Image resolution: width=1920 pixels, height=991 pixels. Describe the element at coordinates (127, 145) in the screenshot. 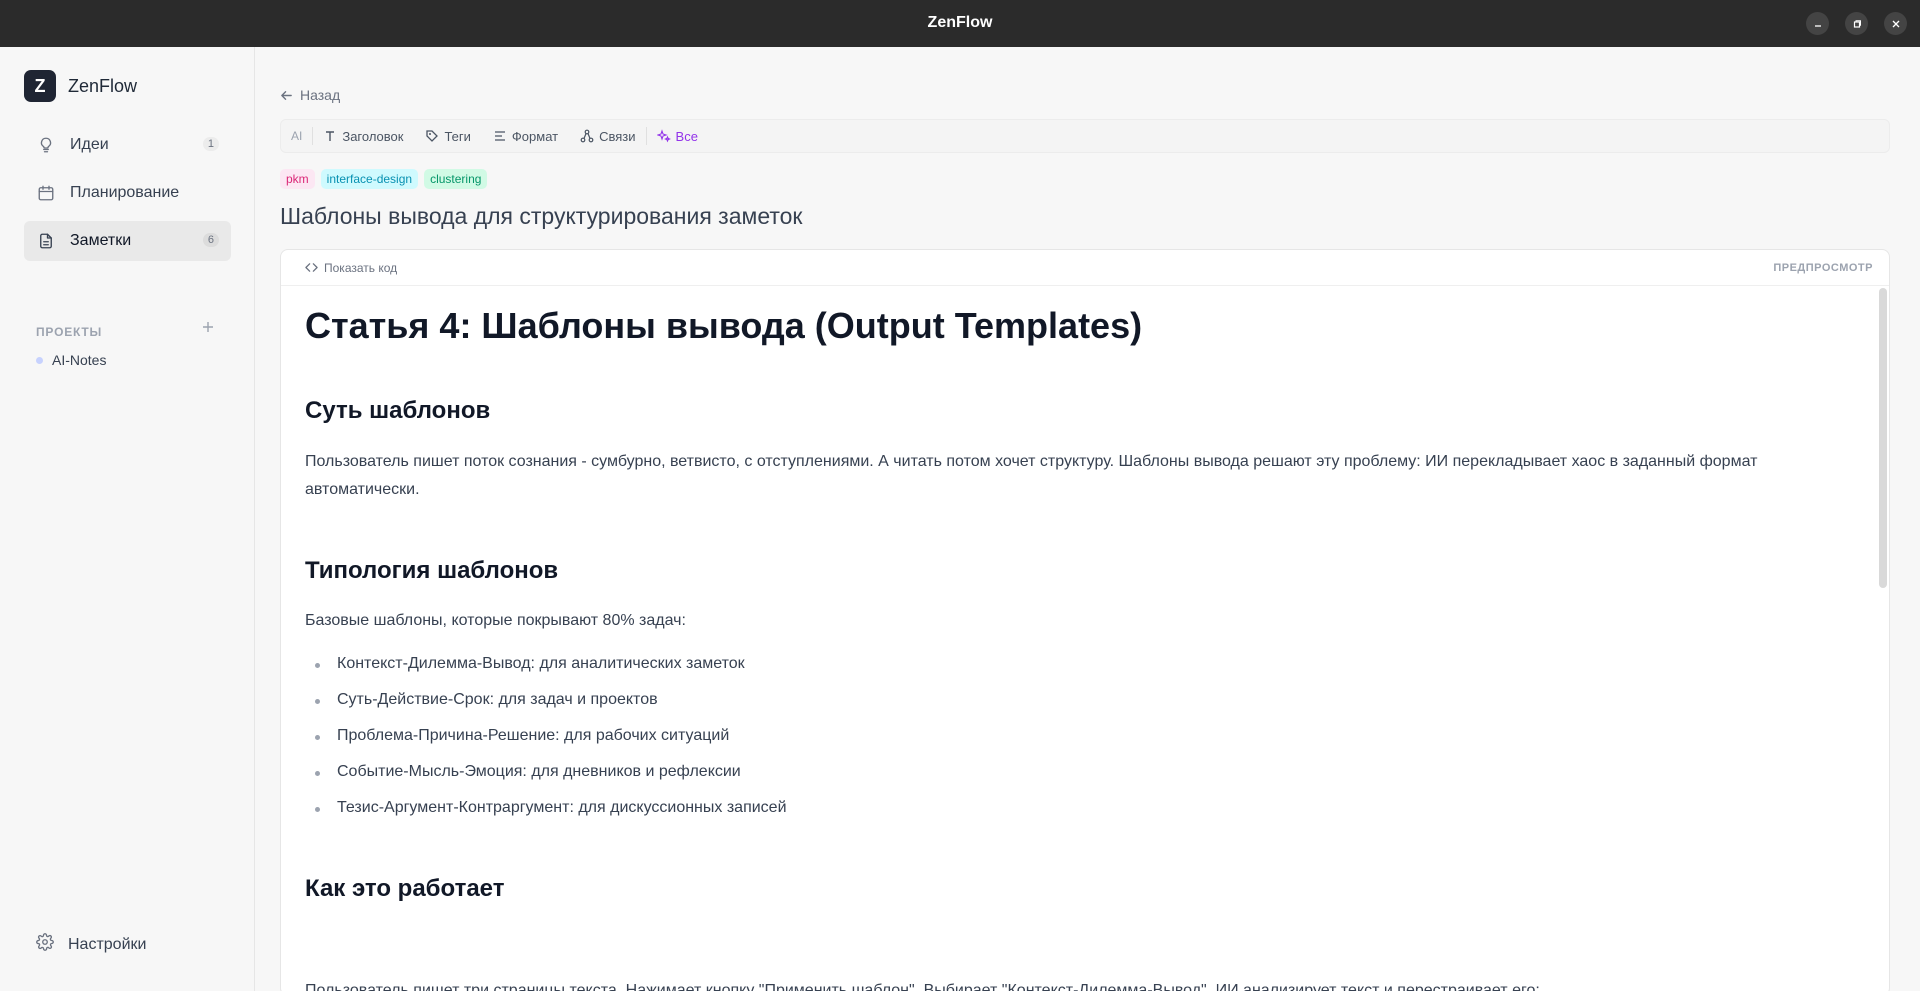

I see `sidebar-item-ideas: Идеи 1` at that location.